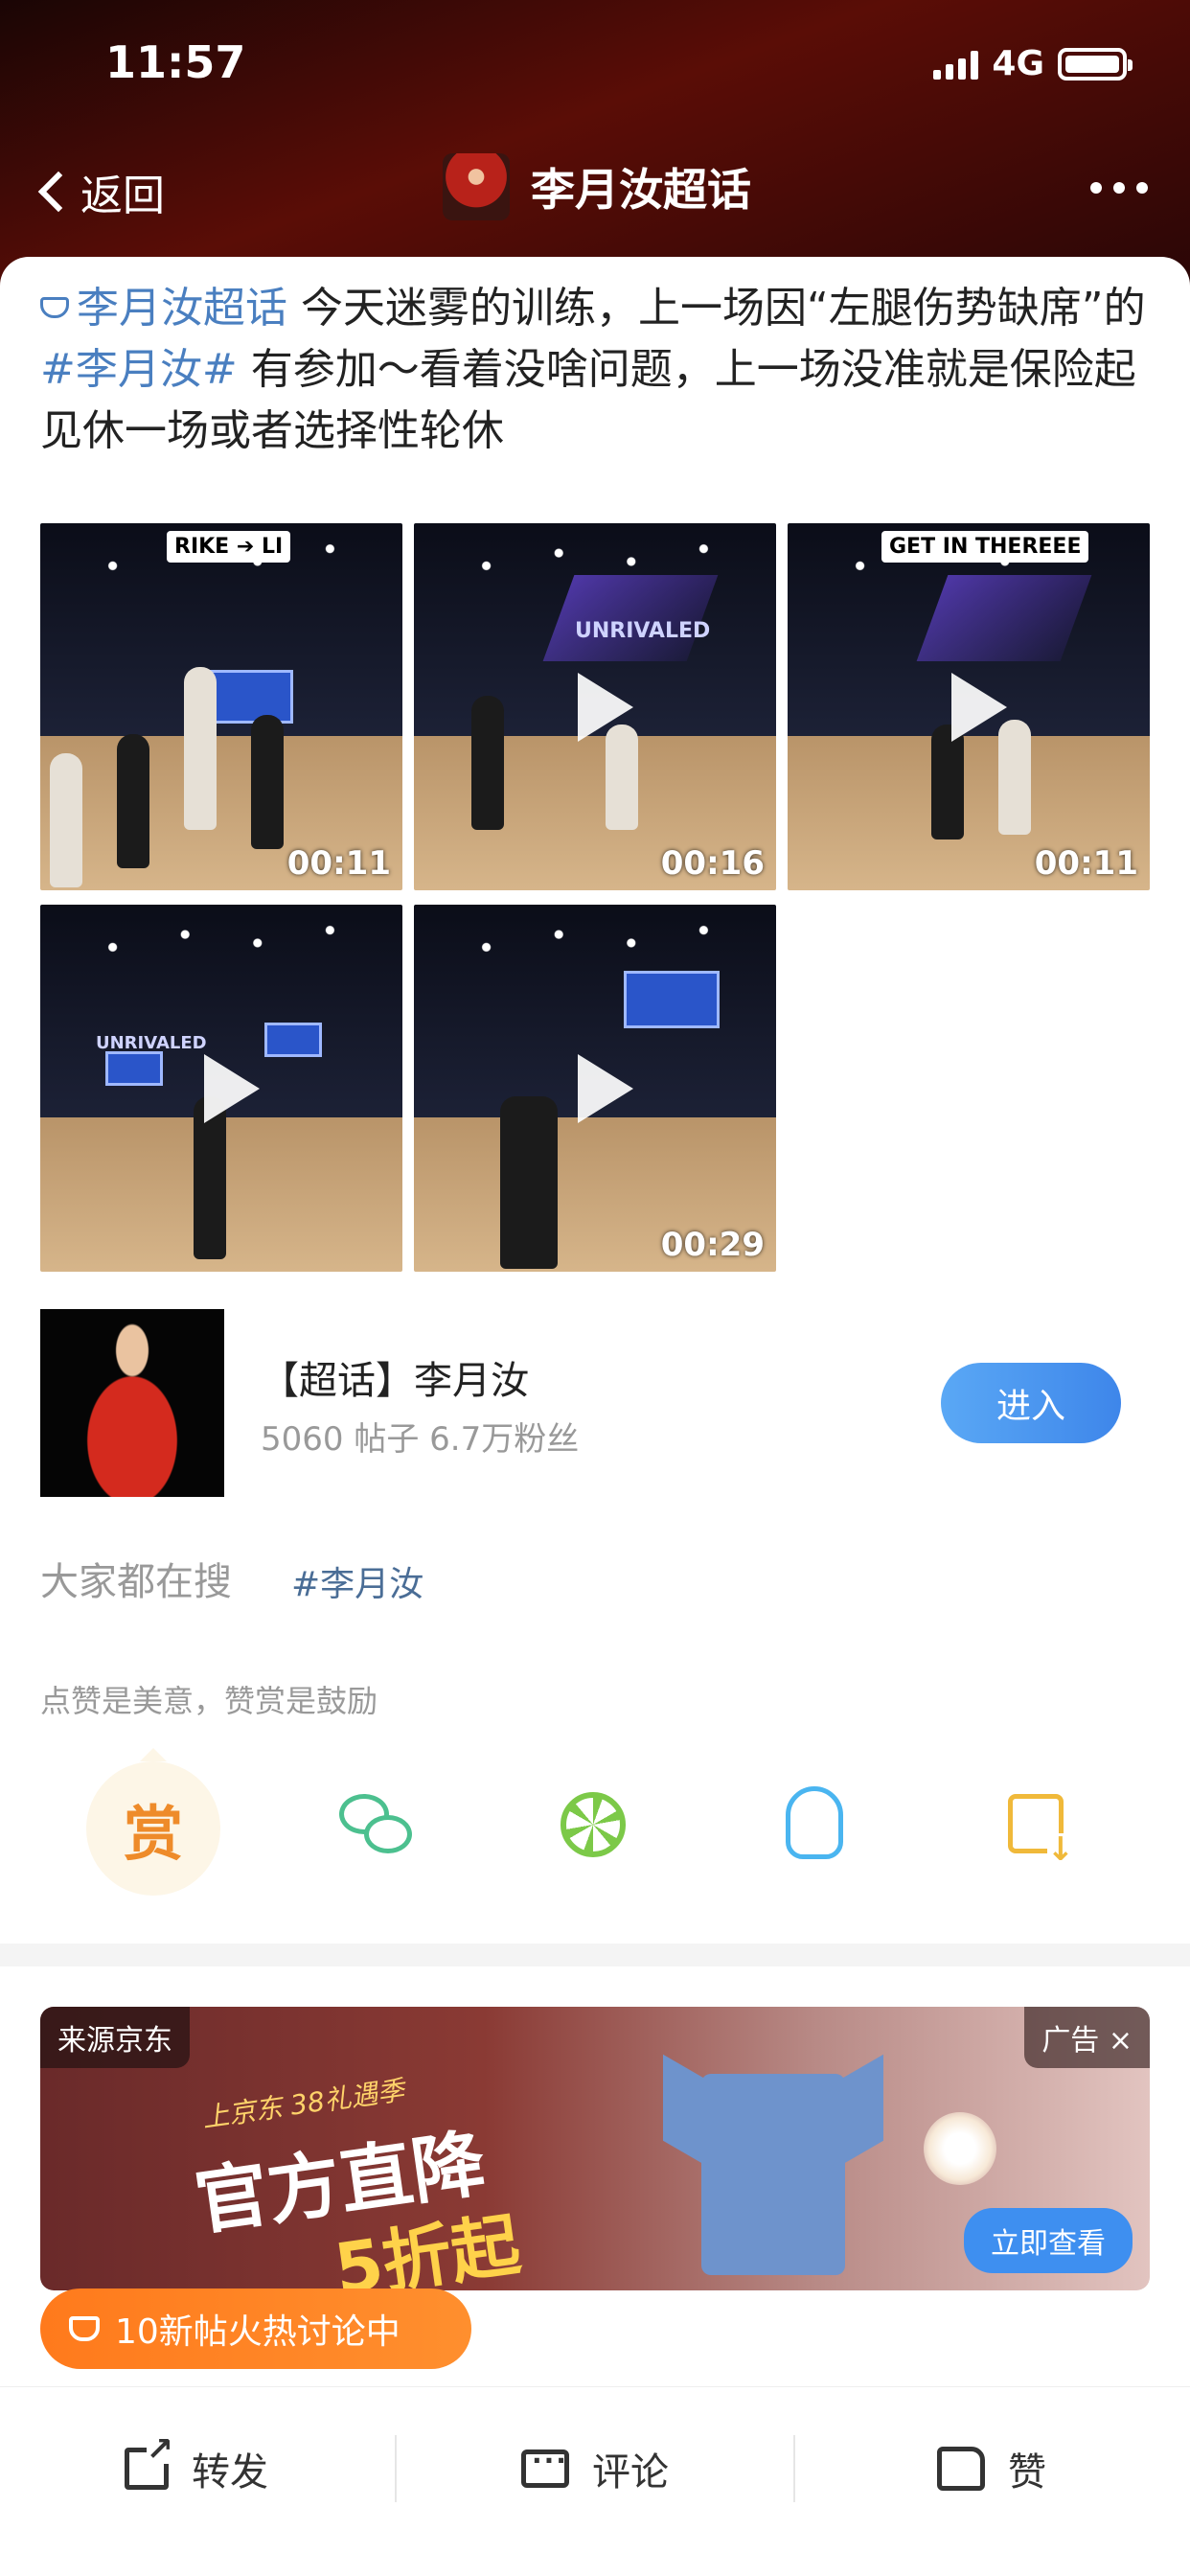 This screenshot has height=2576, width=1190. I want to click on qq-icon, so click(814, 1822).